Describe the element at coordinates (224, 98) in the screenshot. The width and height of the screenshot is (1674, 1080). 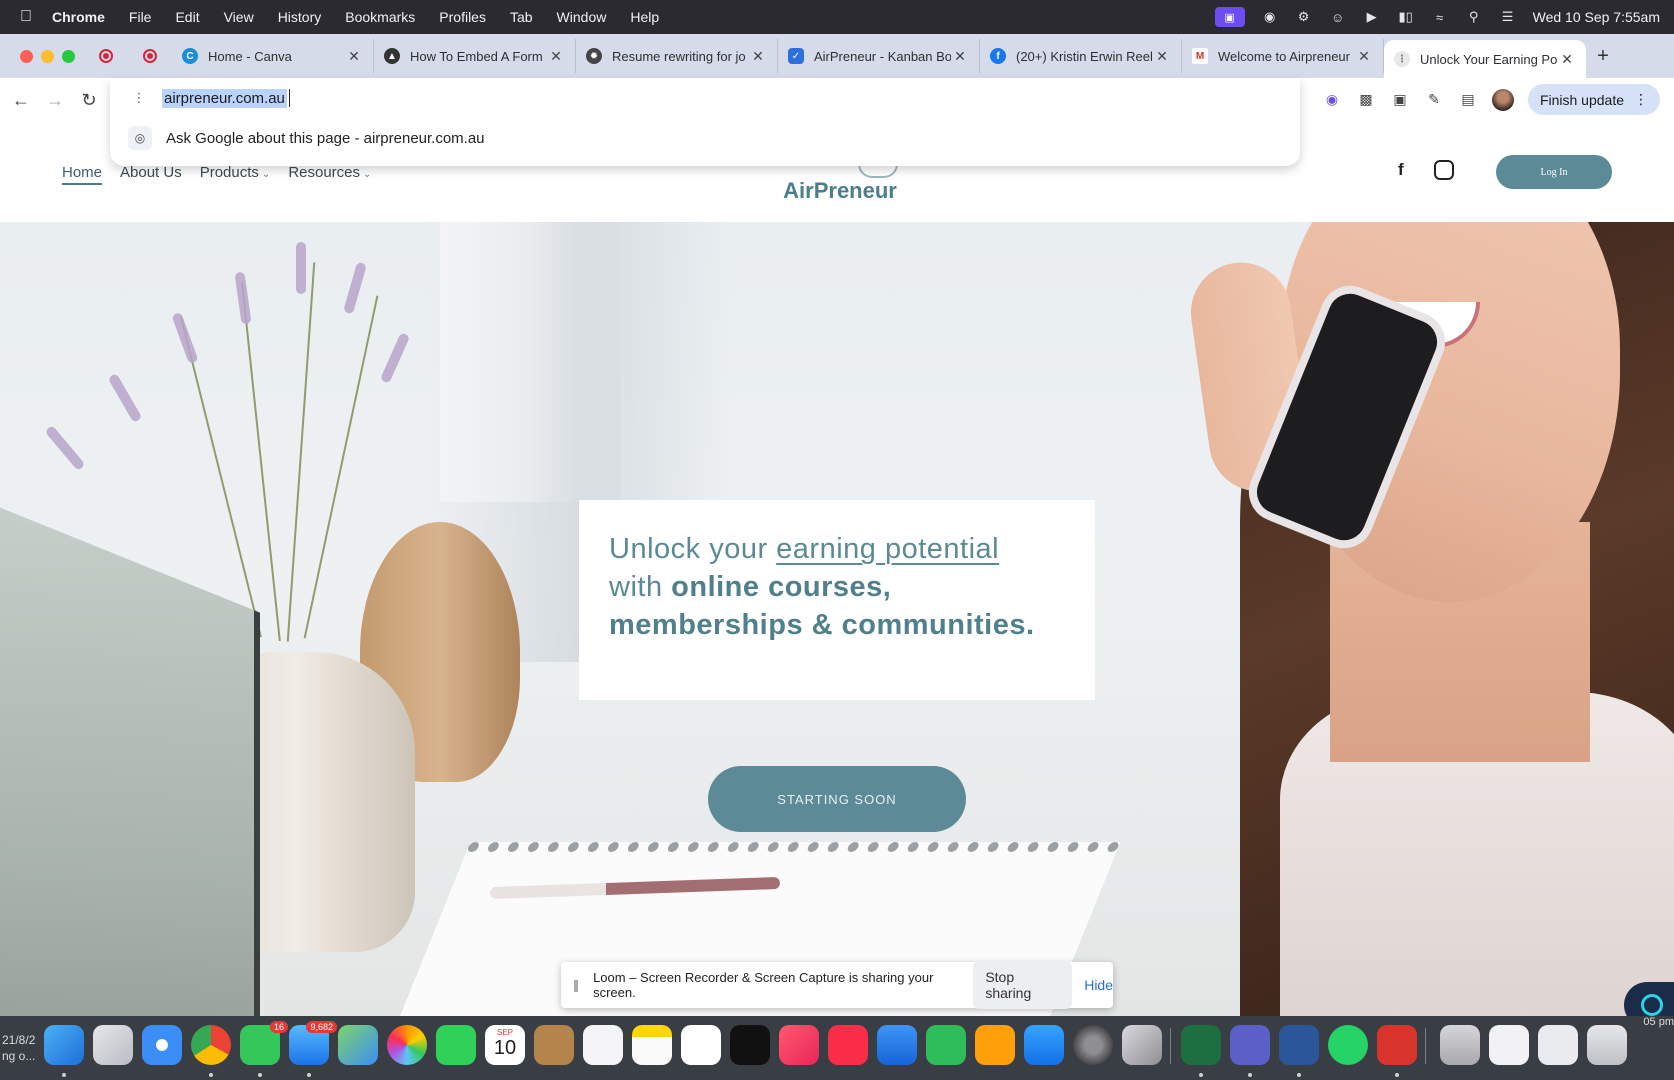
I see `address-input: airpreneur.com.au` at that location.